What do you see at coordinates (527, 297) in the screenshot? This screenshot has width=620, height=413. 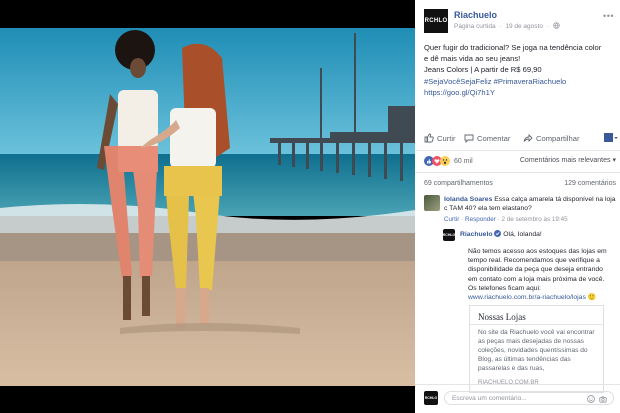 I see `reply-link: www.riachuelo.com.br/a-riachuelo/lojas` at bounding box center [527, 297].